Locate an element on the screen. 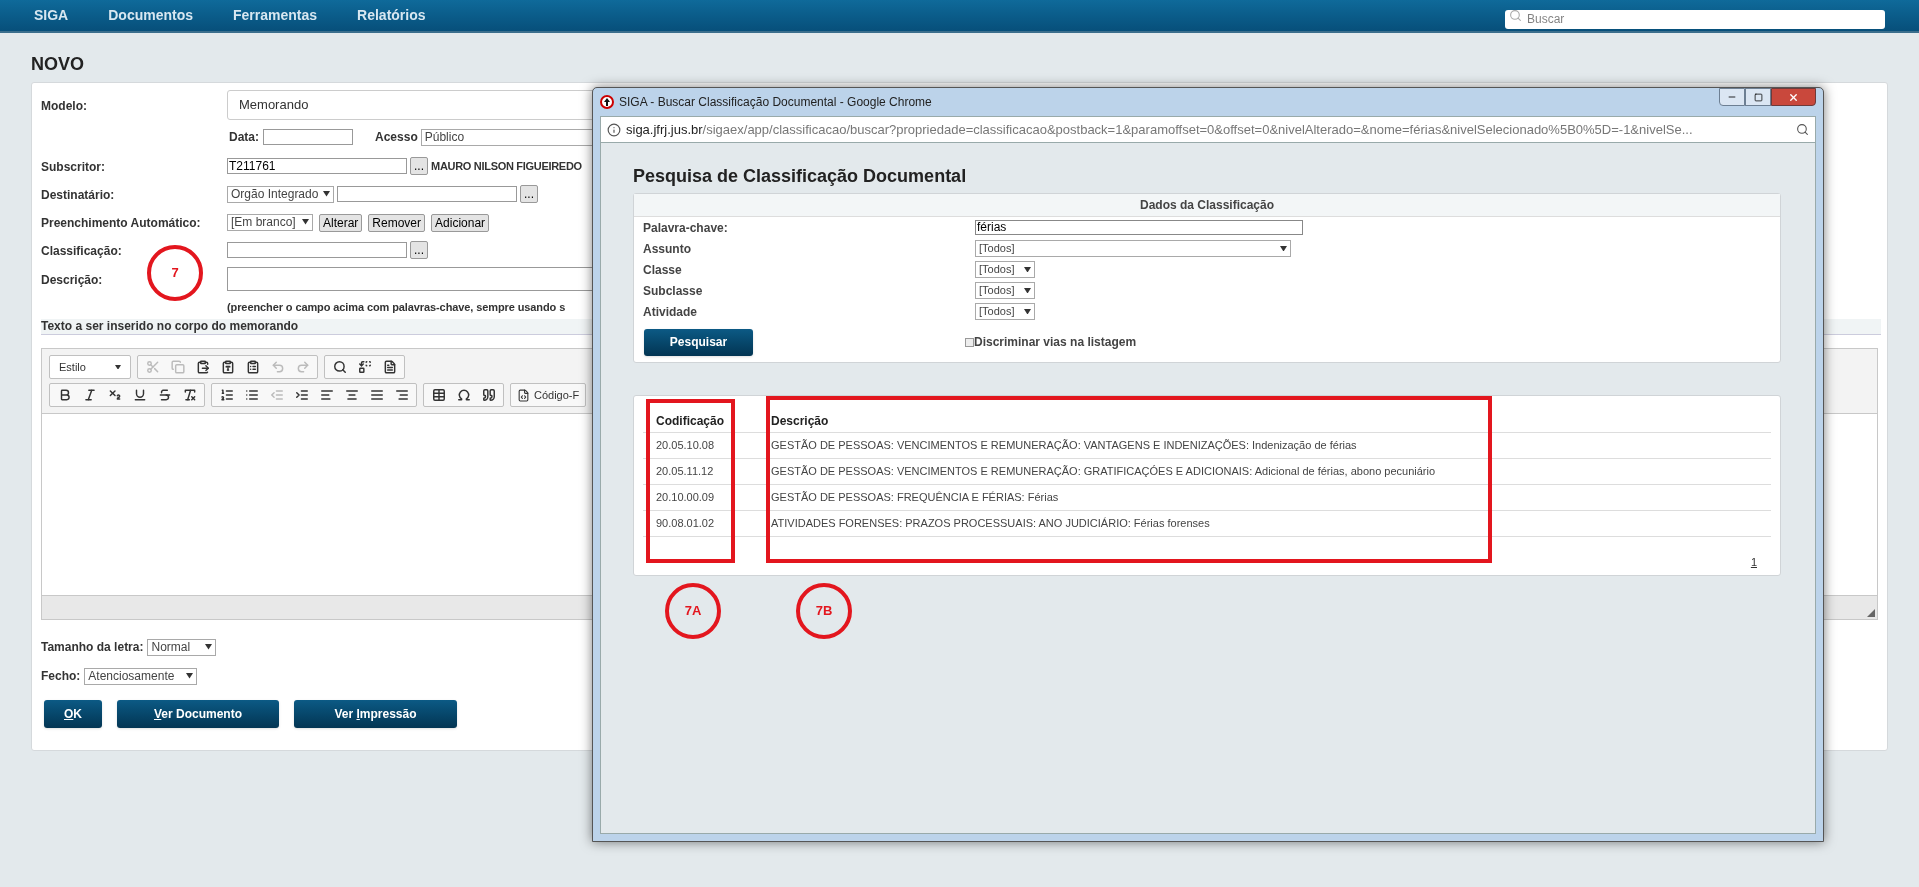  zoom-icon is located at coordinates (1802, 129).